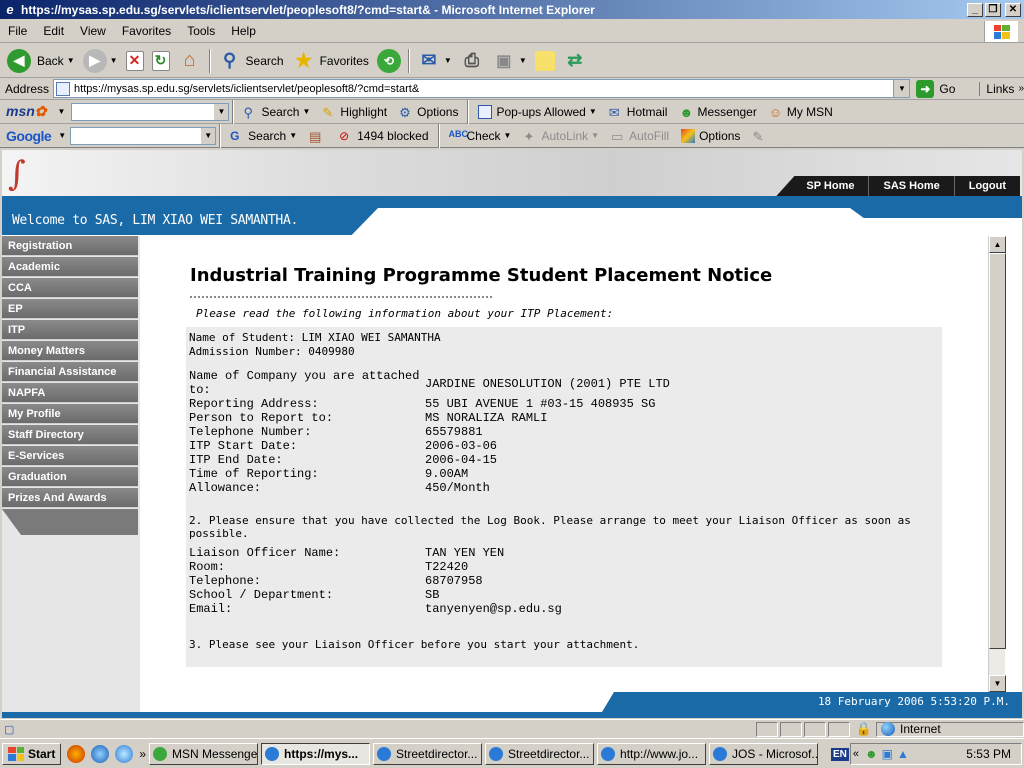 Image resolution: width=1024 pixels, height=768 pixels. Describe the element at coordinates (70, 393) in the screenshot. I see `sidebar-item-napfa: NAPFA` at that location.